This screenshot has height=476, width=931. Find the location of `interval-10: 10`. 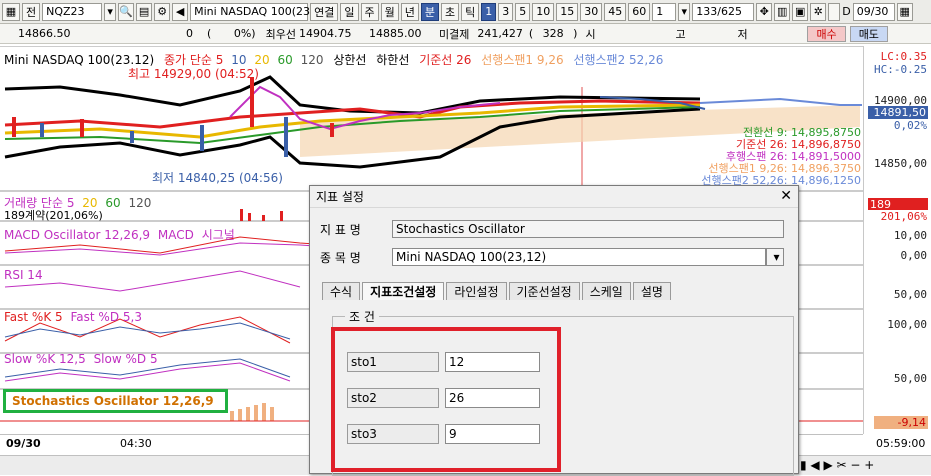

interval-10: 10 is located at coordinates (543, 11).